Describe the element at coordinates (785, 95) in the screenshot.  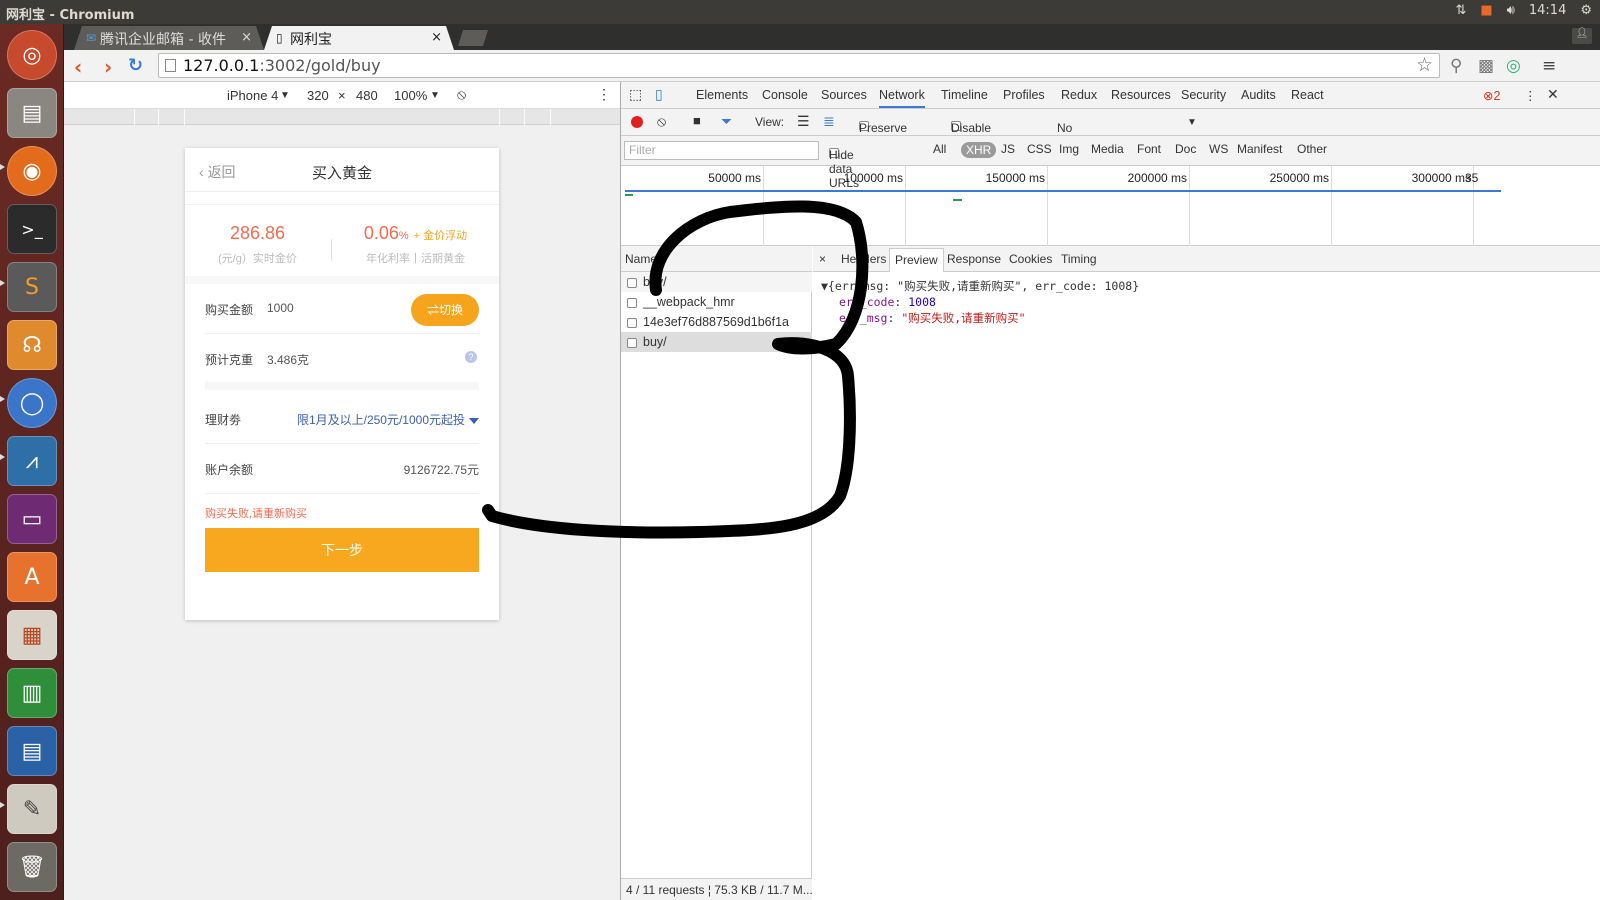
I see `tab-console: Console` at that location.